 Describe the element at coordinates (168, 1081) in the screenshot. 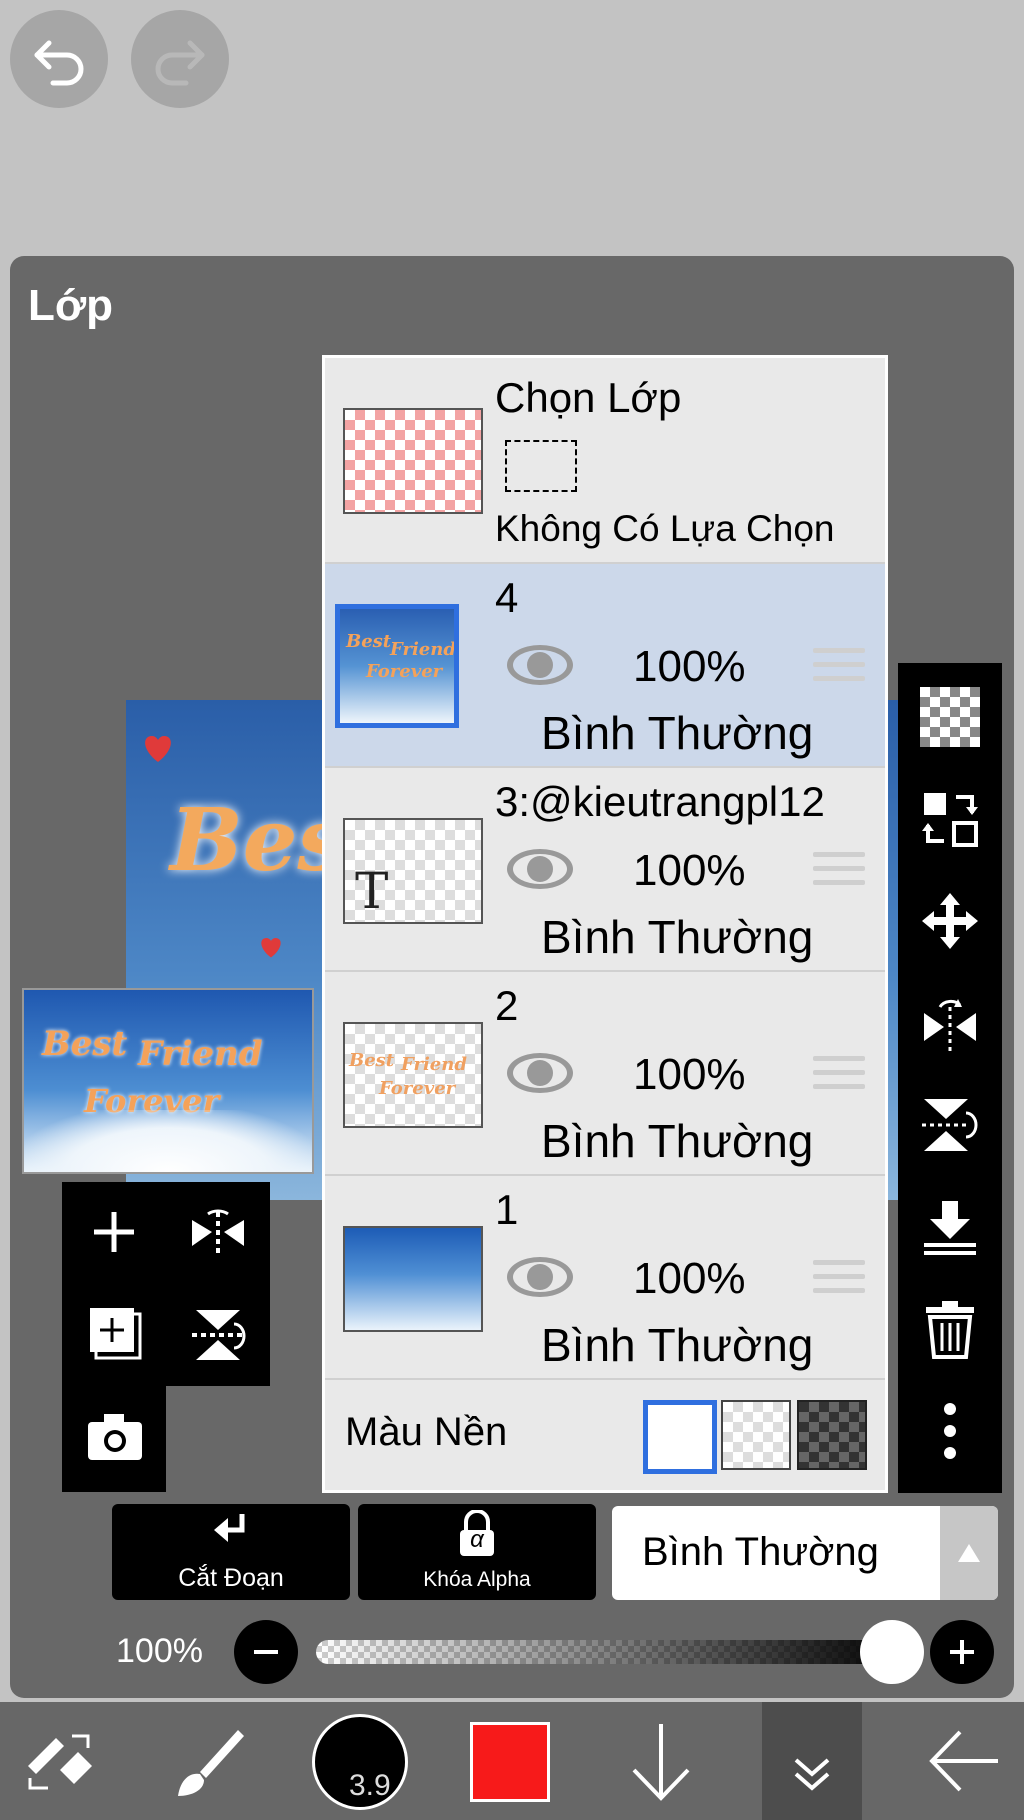

I see `canvas-thumbnail: Best Friend Forever` at that location.